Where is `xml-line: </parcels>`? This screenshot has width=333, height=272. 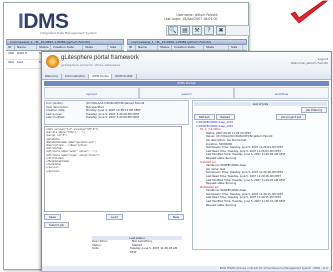
xml-line: </parcels> is located at coordinates (53, 171).